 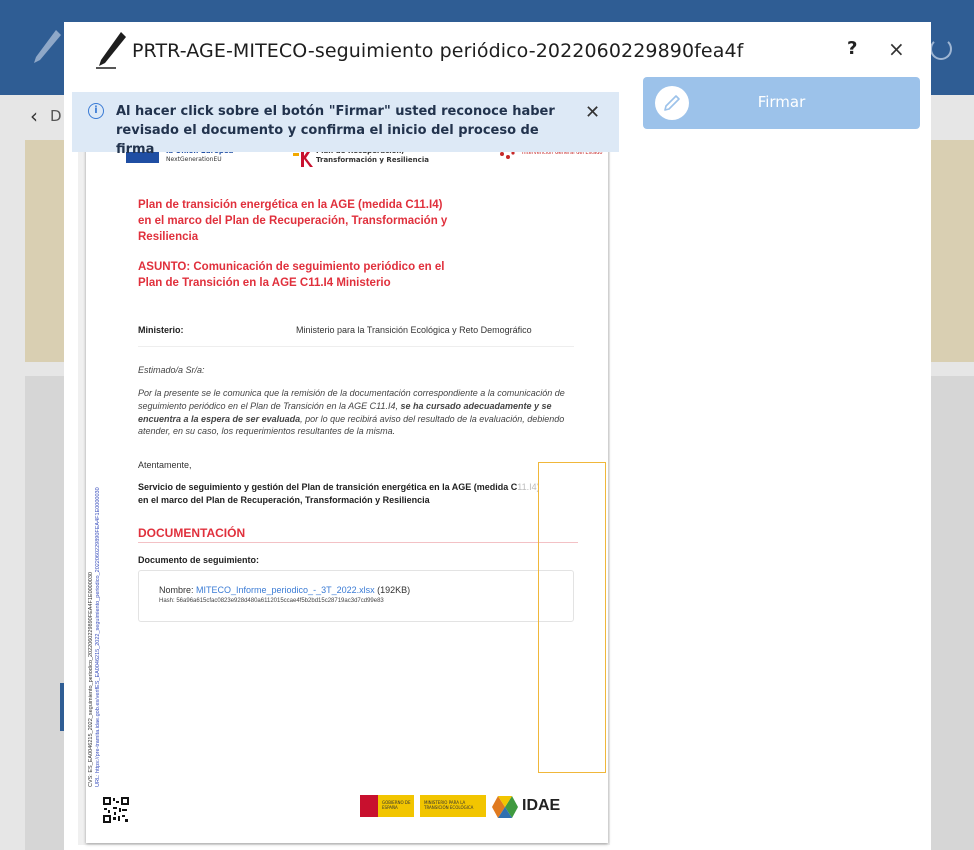 I want to click on file-link: MITECO_Informe_periodico_-_3T_2022.xlsx, so click(x=285, y=590).